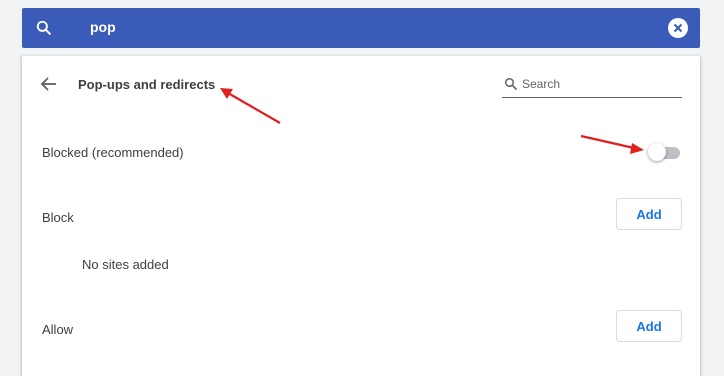 The image size is (724, 376). What do you see at coordinates (58, 329) in the screenshot?
I see `allow-section-label: Allow` at bounding box center [58, 329].